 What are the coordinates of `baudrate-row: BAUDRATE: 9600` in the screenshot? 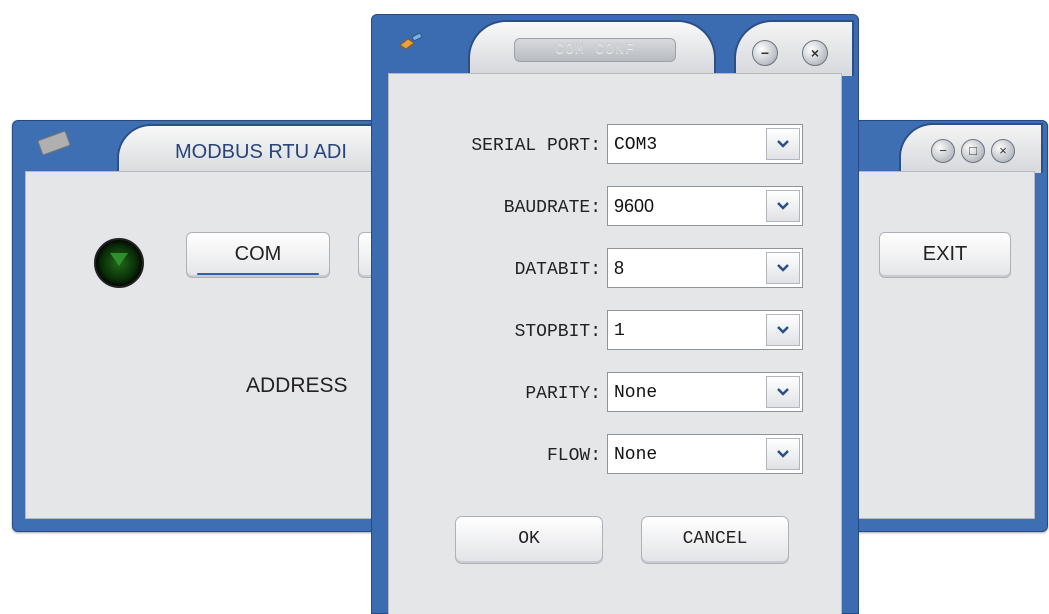 It's located at (615, 208).